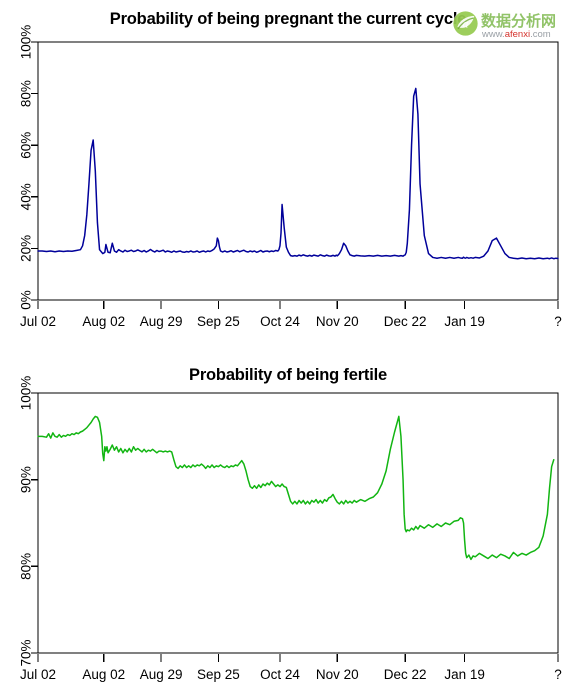  Describe the element at coordinates (26, 300) in the screenshot. I see `y-tick-label: 0%` at that location.